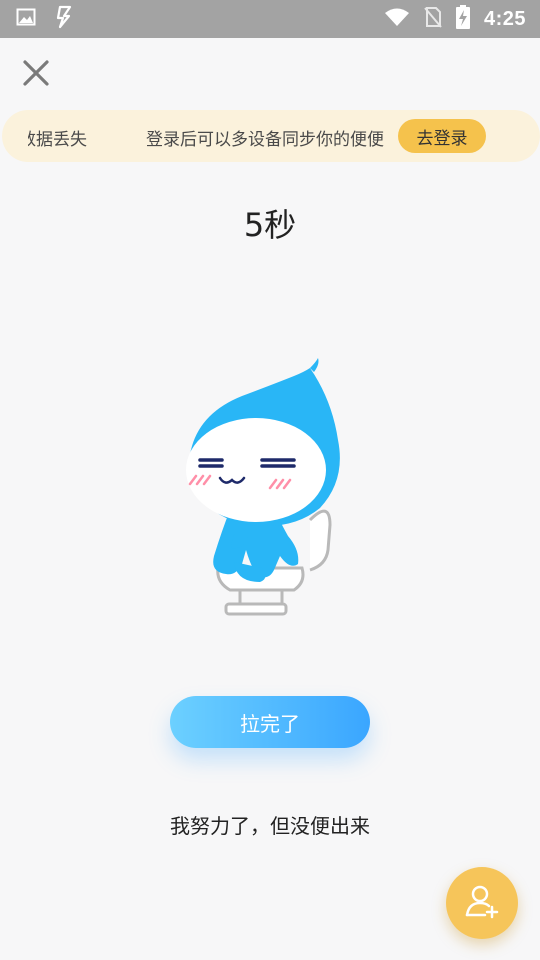 The image size is (540, 960). Describe the element at coordinates (397, 19) in the screenshot. I see `wifi-icon` at that location.